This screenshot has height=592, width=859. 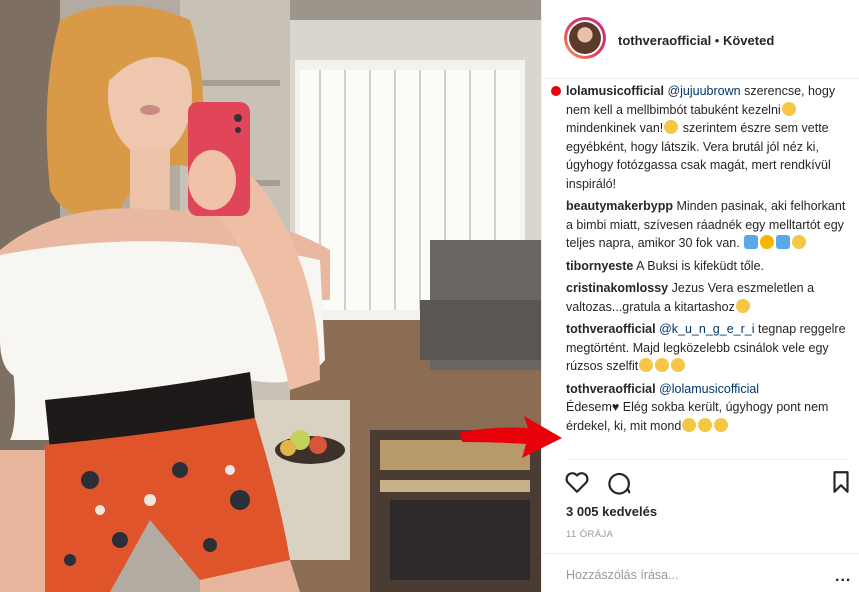 What do you see at coordinates (841, 482) in the screenshot?
I see `bookmark-icon` at bounding box center [841, 482].